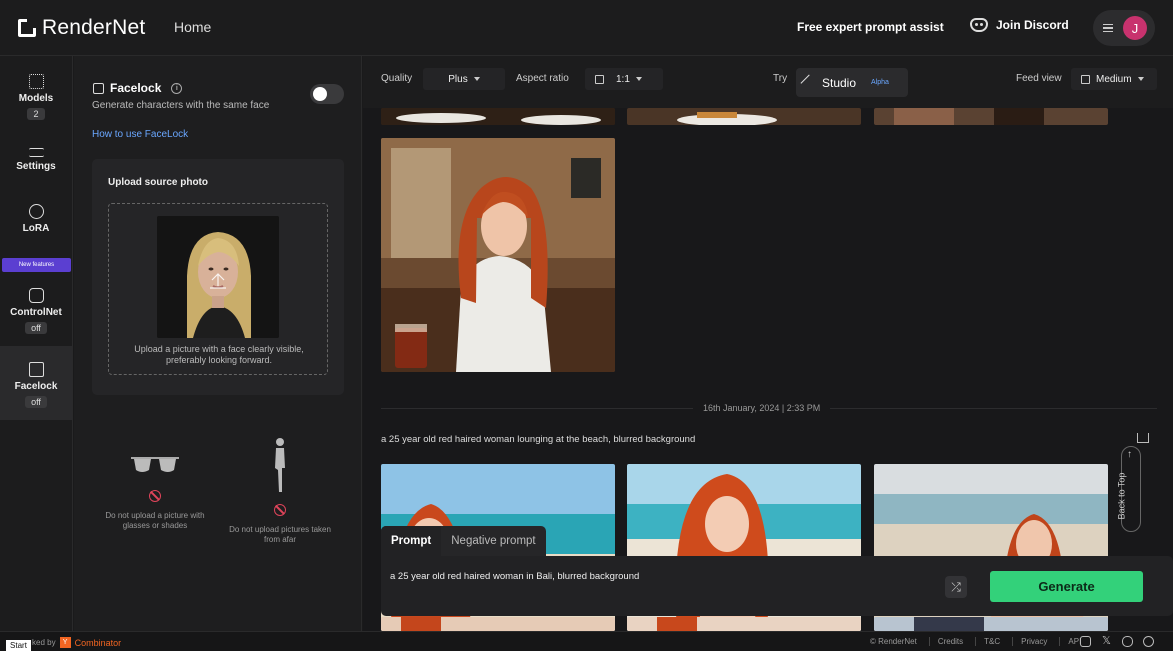  I want to click on quality-value: Plus, so click(458, 79).